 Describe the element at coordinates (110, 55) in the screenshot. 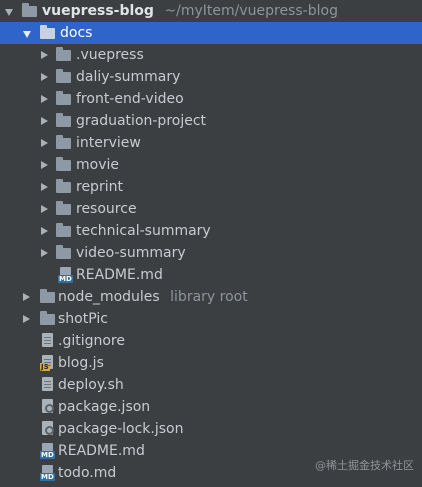

I see `tree-item-label: .vuepress` at that location.